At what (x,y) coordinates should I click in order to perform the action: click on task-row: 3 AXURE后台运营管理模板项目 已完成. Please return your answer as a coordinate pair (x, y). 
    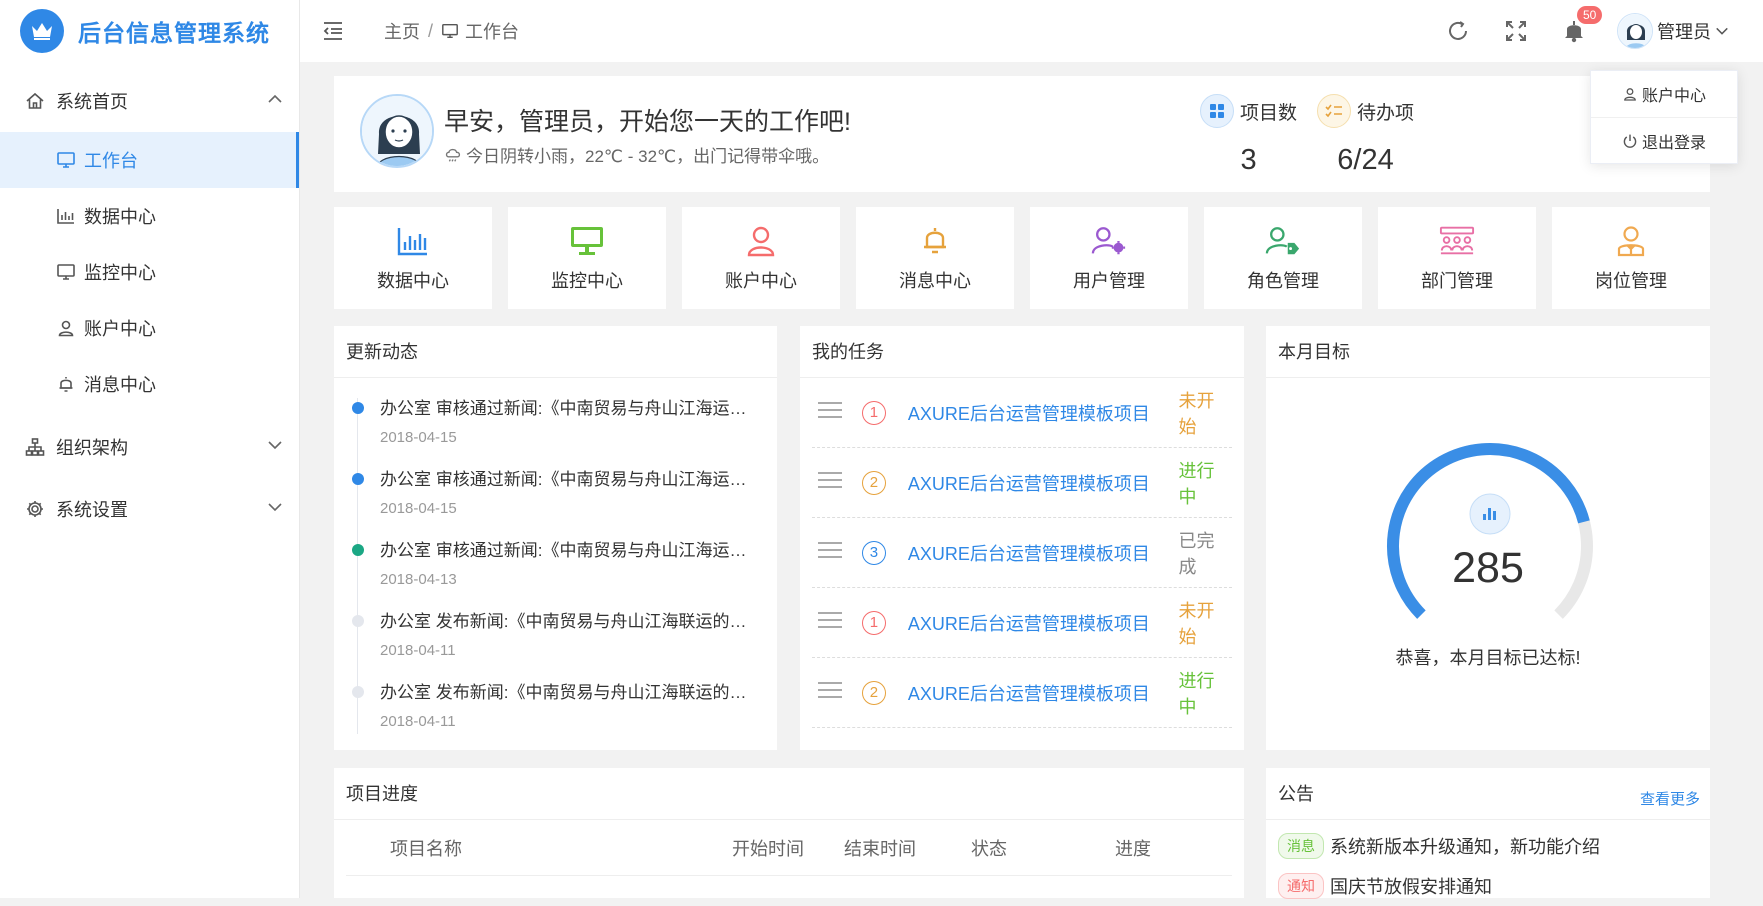
    Looking at the image, I should click on (1022, 553).